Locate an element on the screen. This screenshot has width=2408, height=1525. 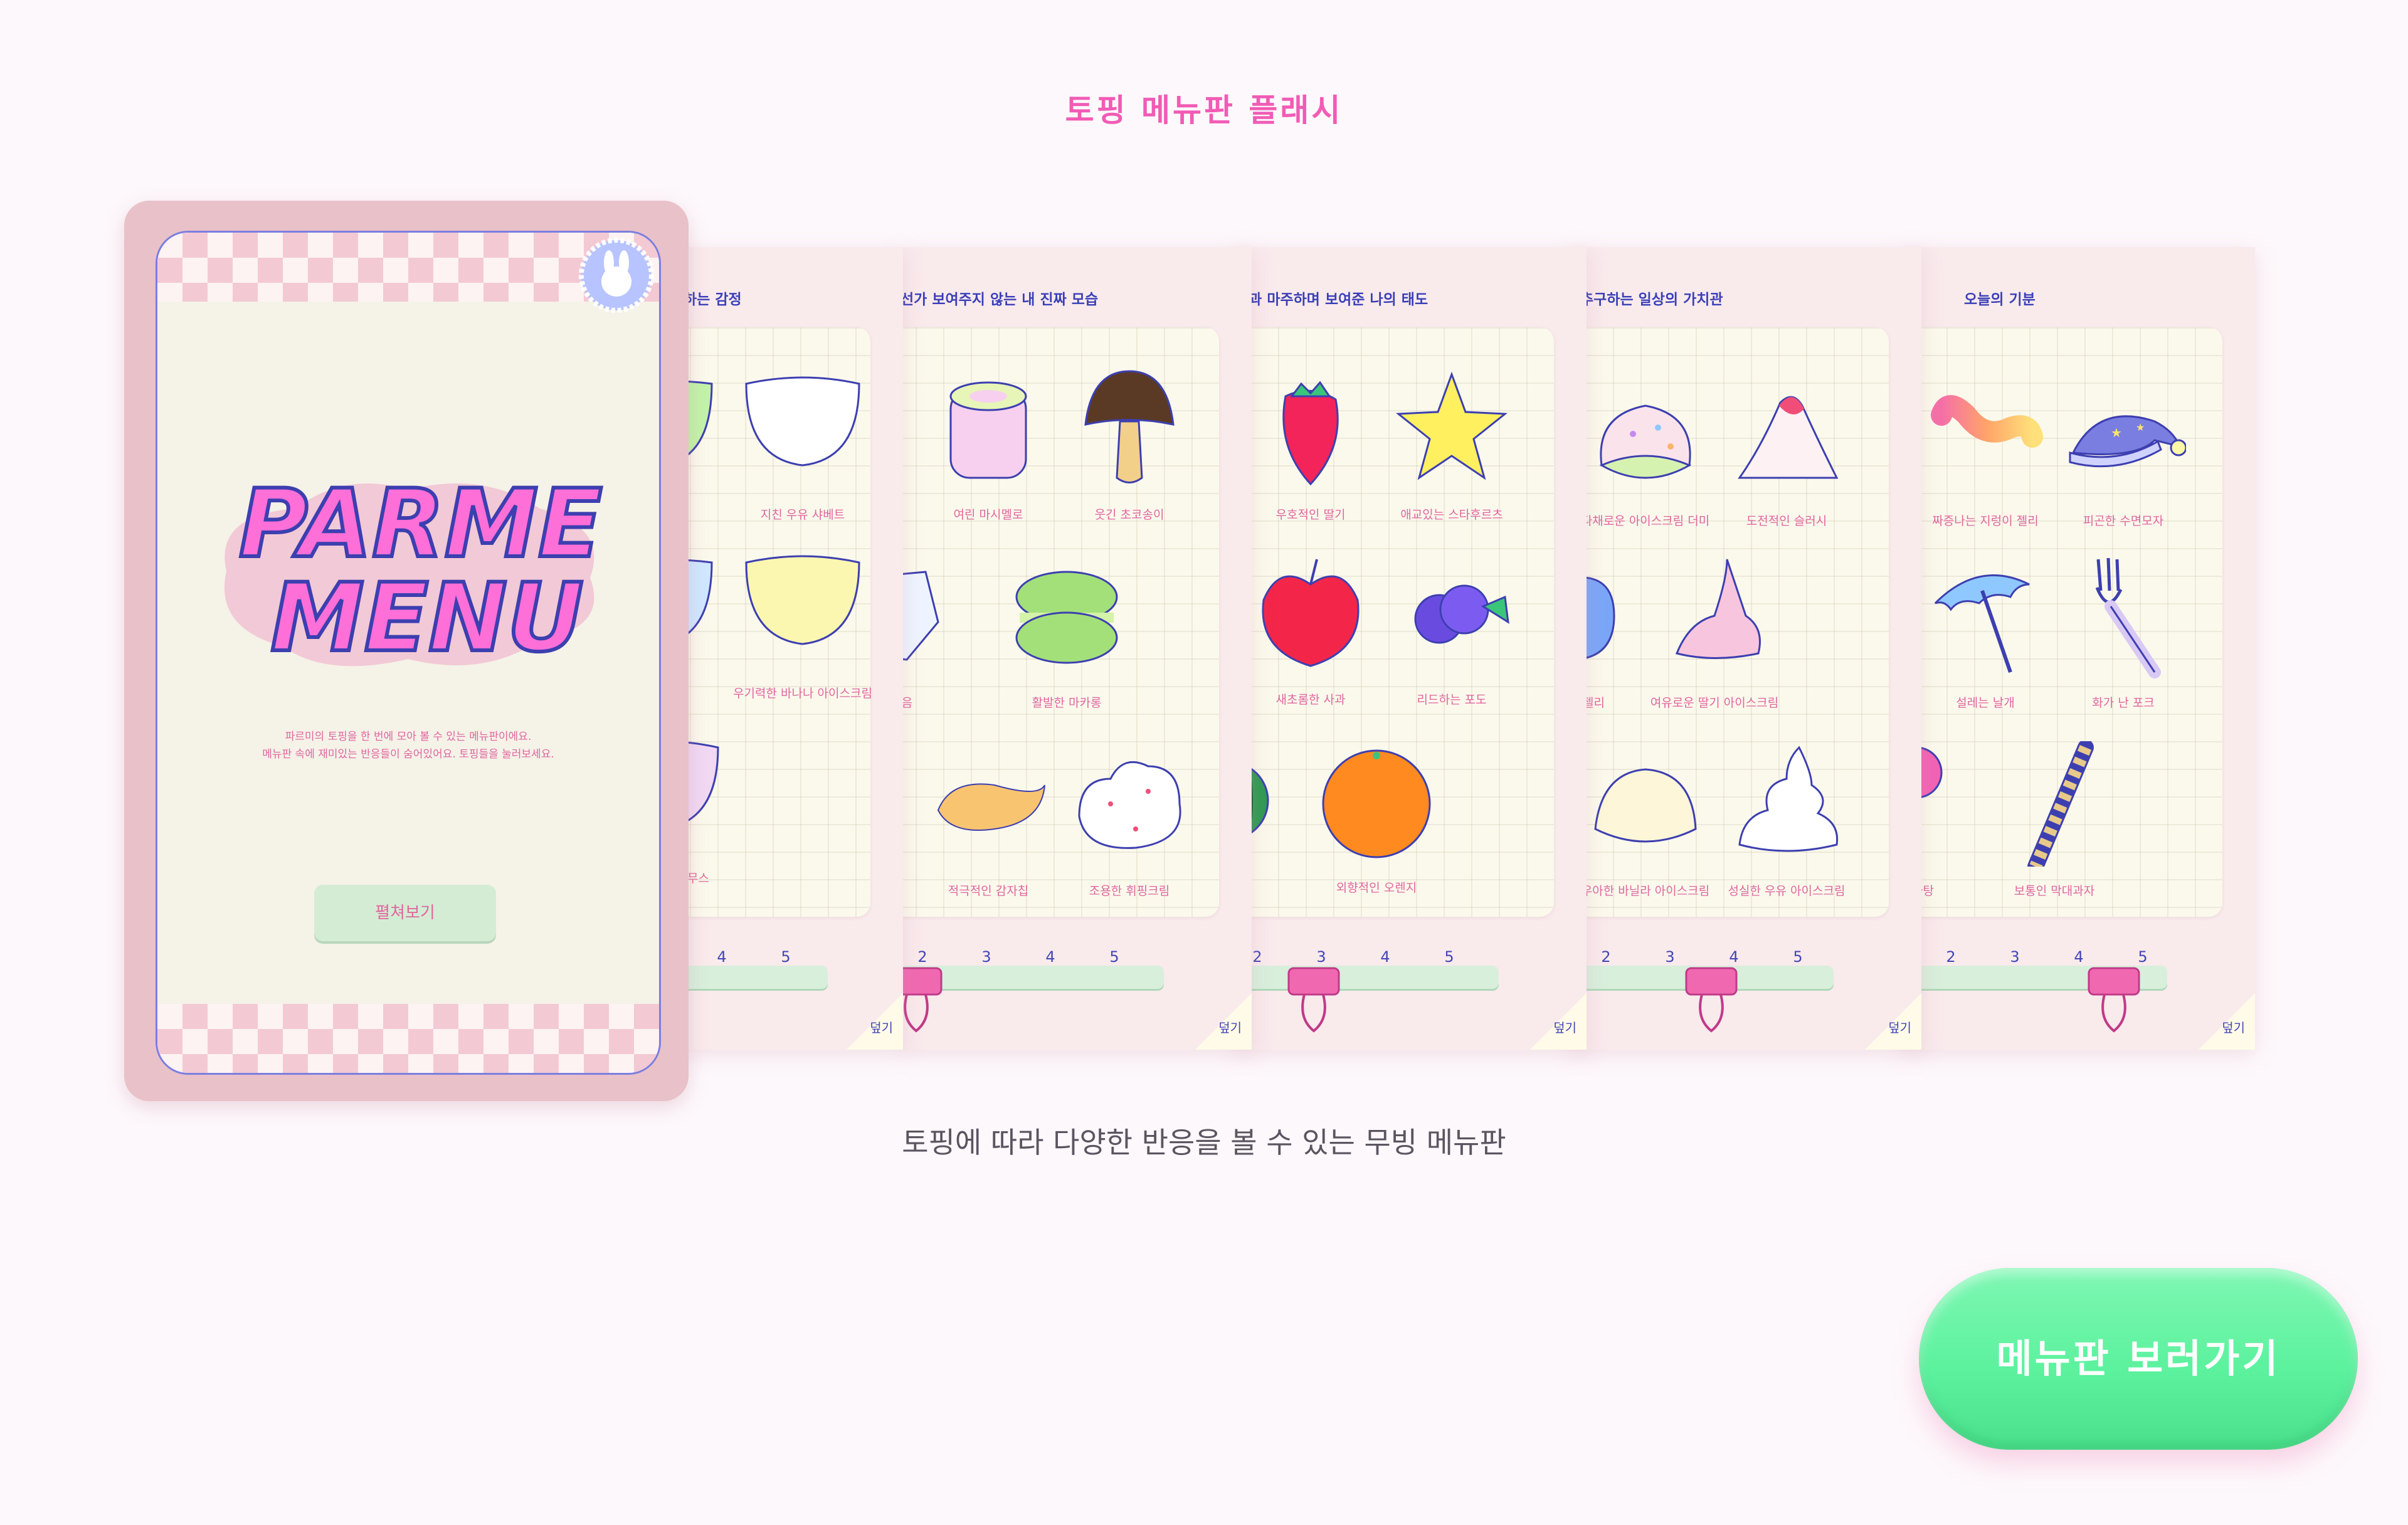
page-heading: 추구하는 일상의 가치관 is located at coordinates (1651, 300).